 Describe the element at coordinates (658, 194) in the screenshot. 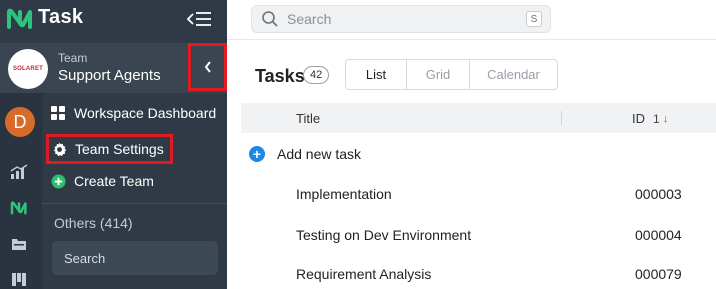

I see `task-id: 000003` at that location.